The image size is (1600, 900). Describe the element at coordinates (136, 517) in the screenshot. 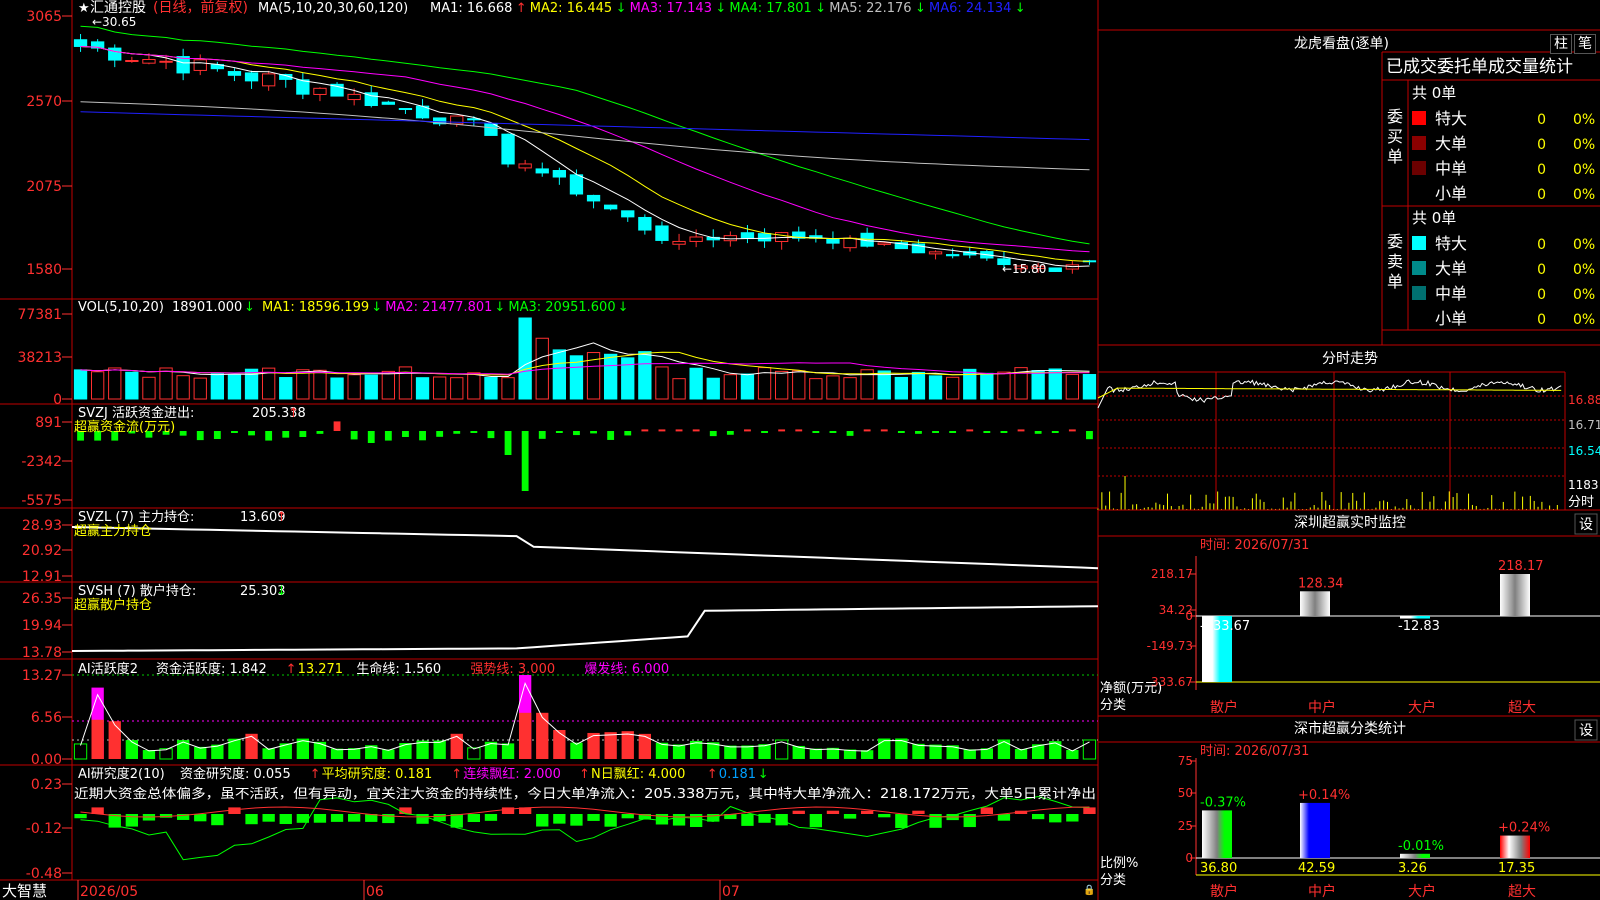

I see `svzl-header: SVZL (7) 主力持仓:` at that location.